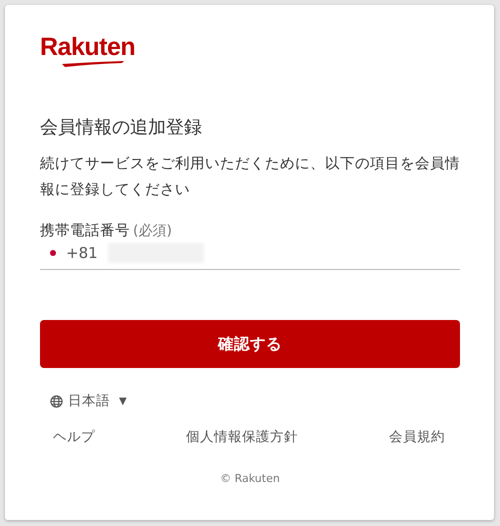 This screenshot has width=500, height=526. I want to click on globe-icon, so click(56, 401).